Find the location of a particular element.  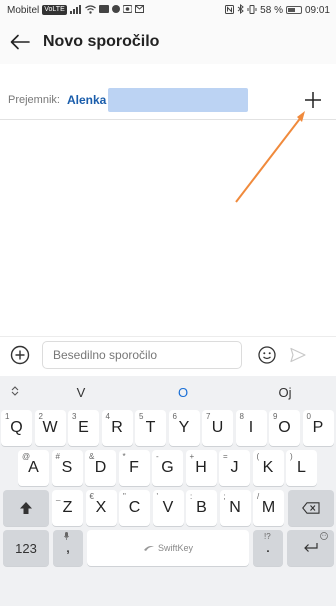

key-secondary-label: 0 is located at coordinates (308, 416).